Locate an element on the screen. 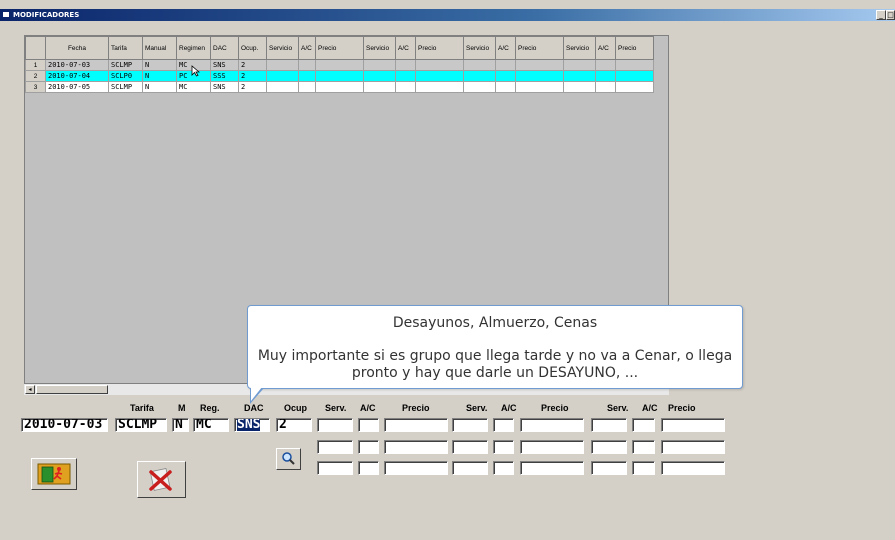 This screenshot has width=895, height=540. fecha-field: 2010-07-03 is located at coordinates (64, 425).